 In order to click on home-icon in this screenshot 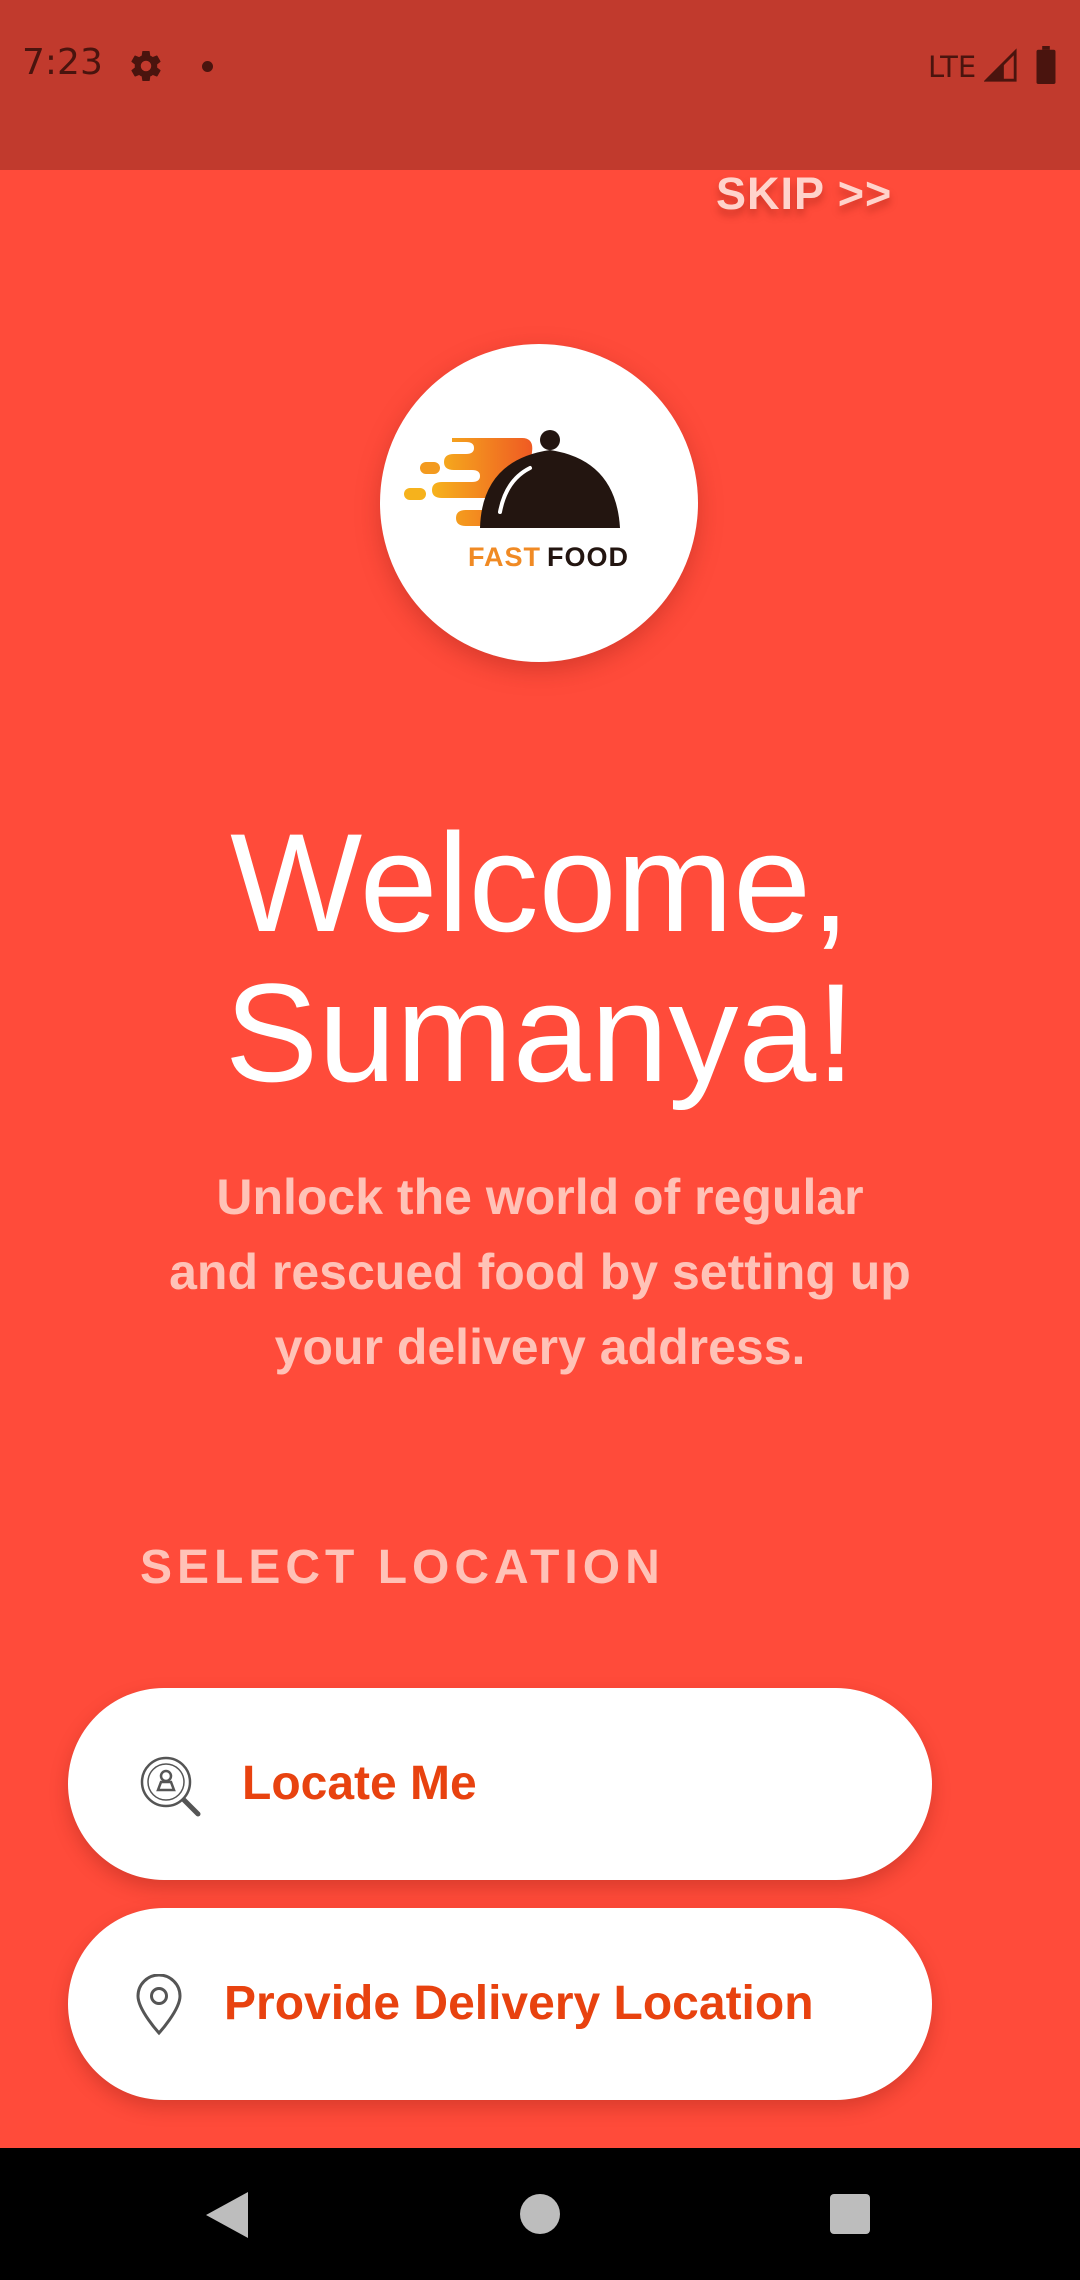, I will do `click(540, 2214)`.